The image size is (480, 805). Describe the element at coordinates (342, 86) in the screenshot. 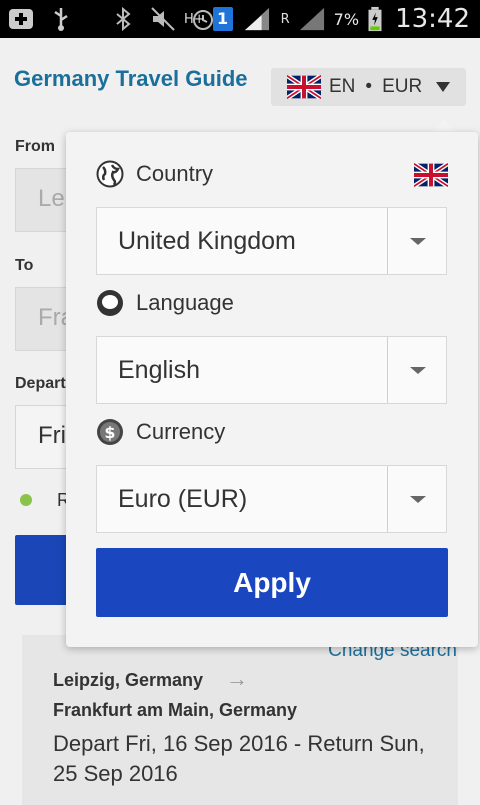

I see `lang-code: EN` at that location.